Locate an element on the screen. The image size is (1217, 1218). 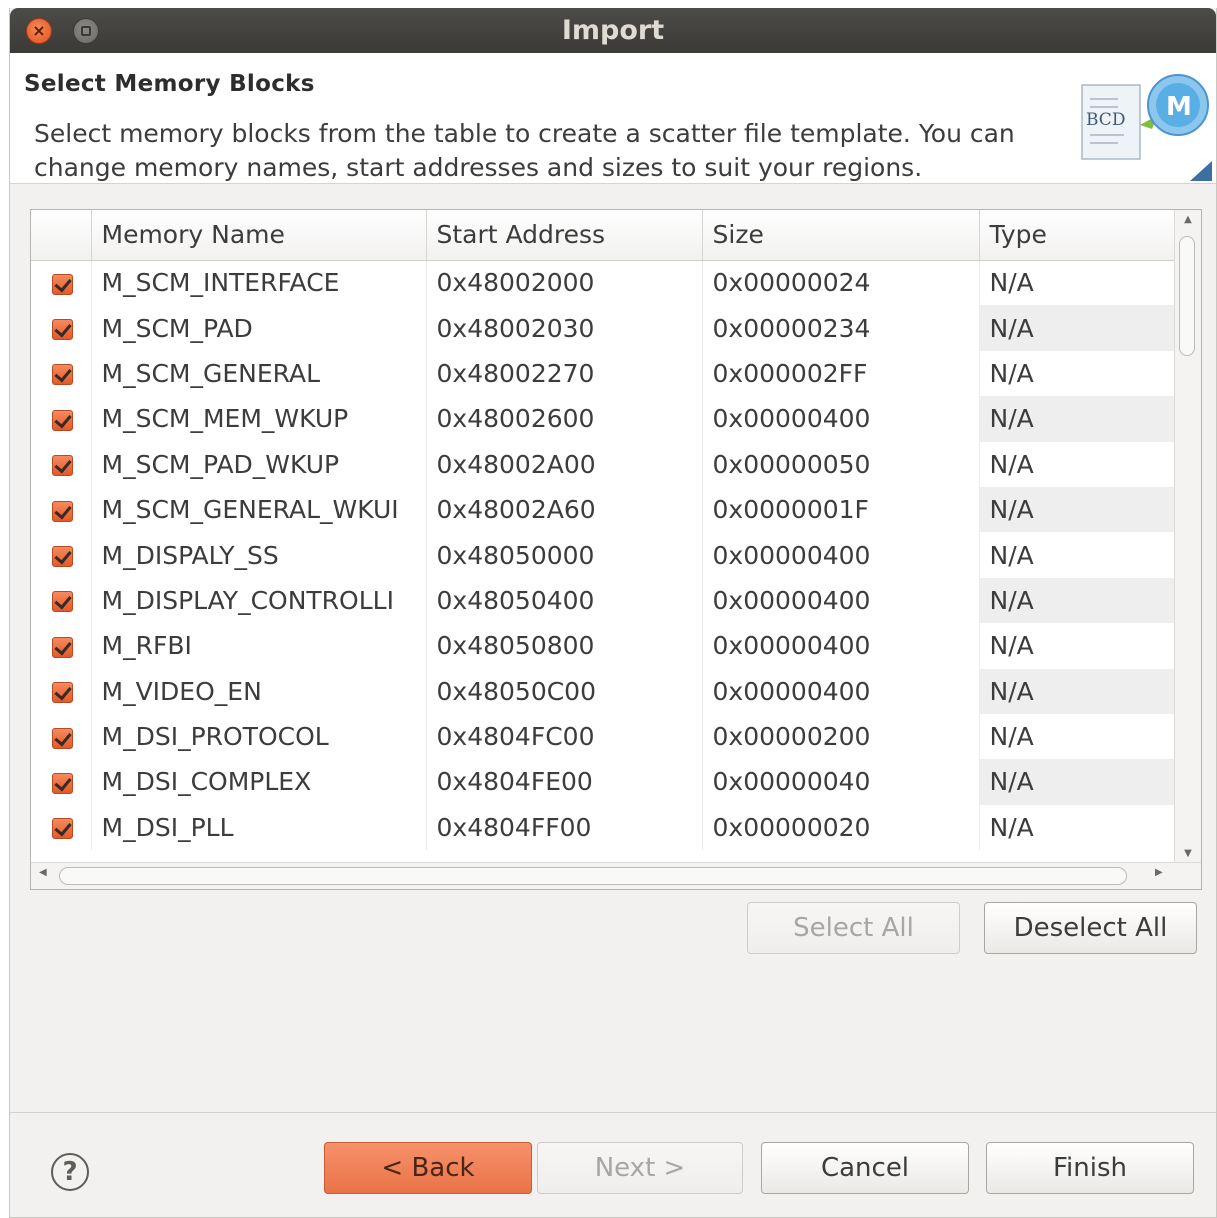
memory-name-cell: M_DSI_PLL is located at coordinates (259, 827).